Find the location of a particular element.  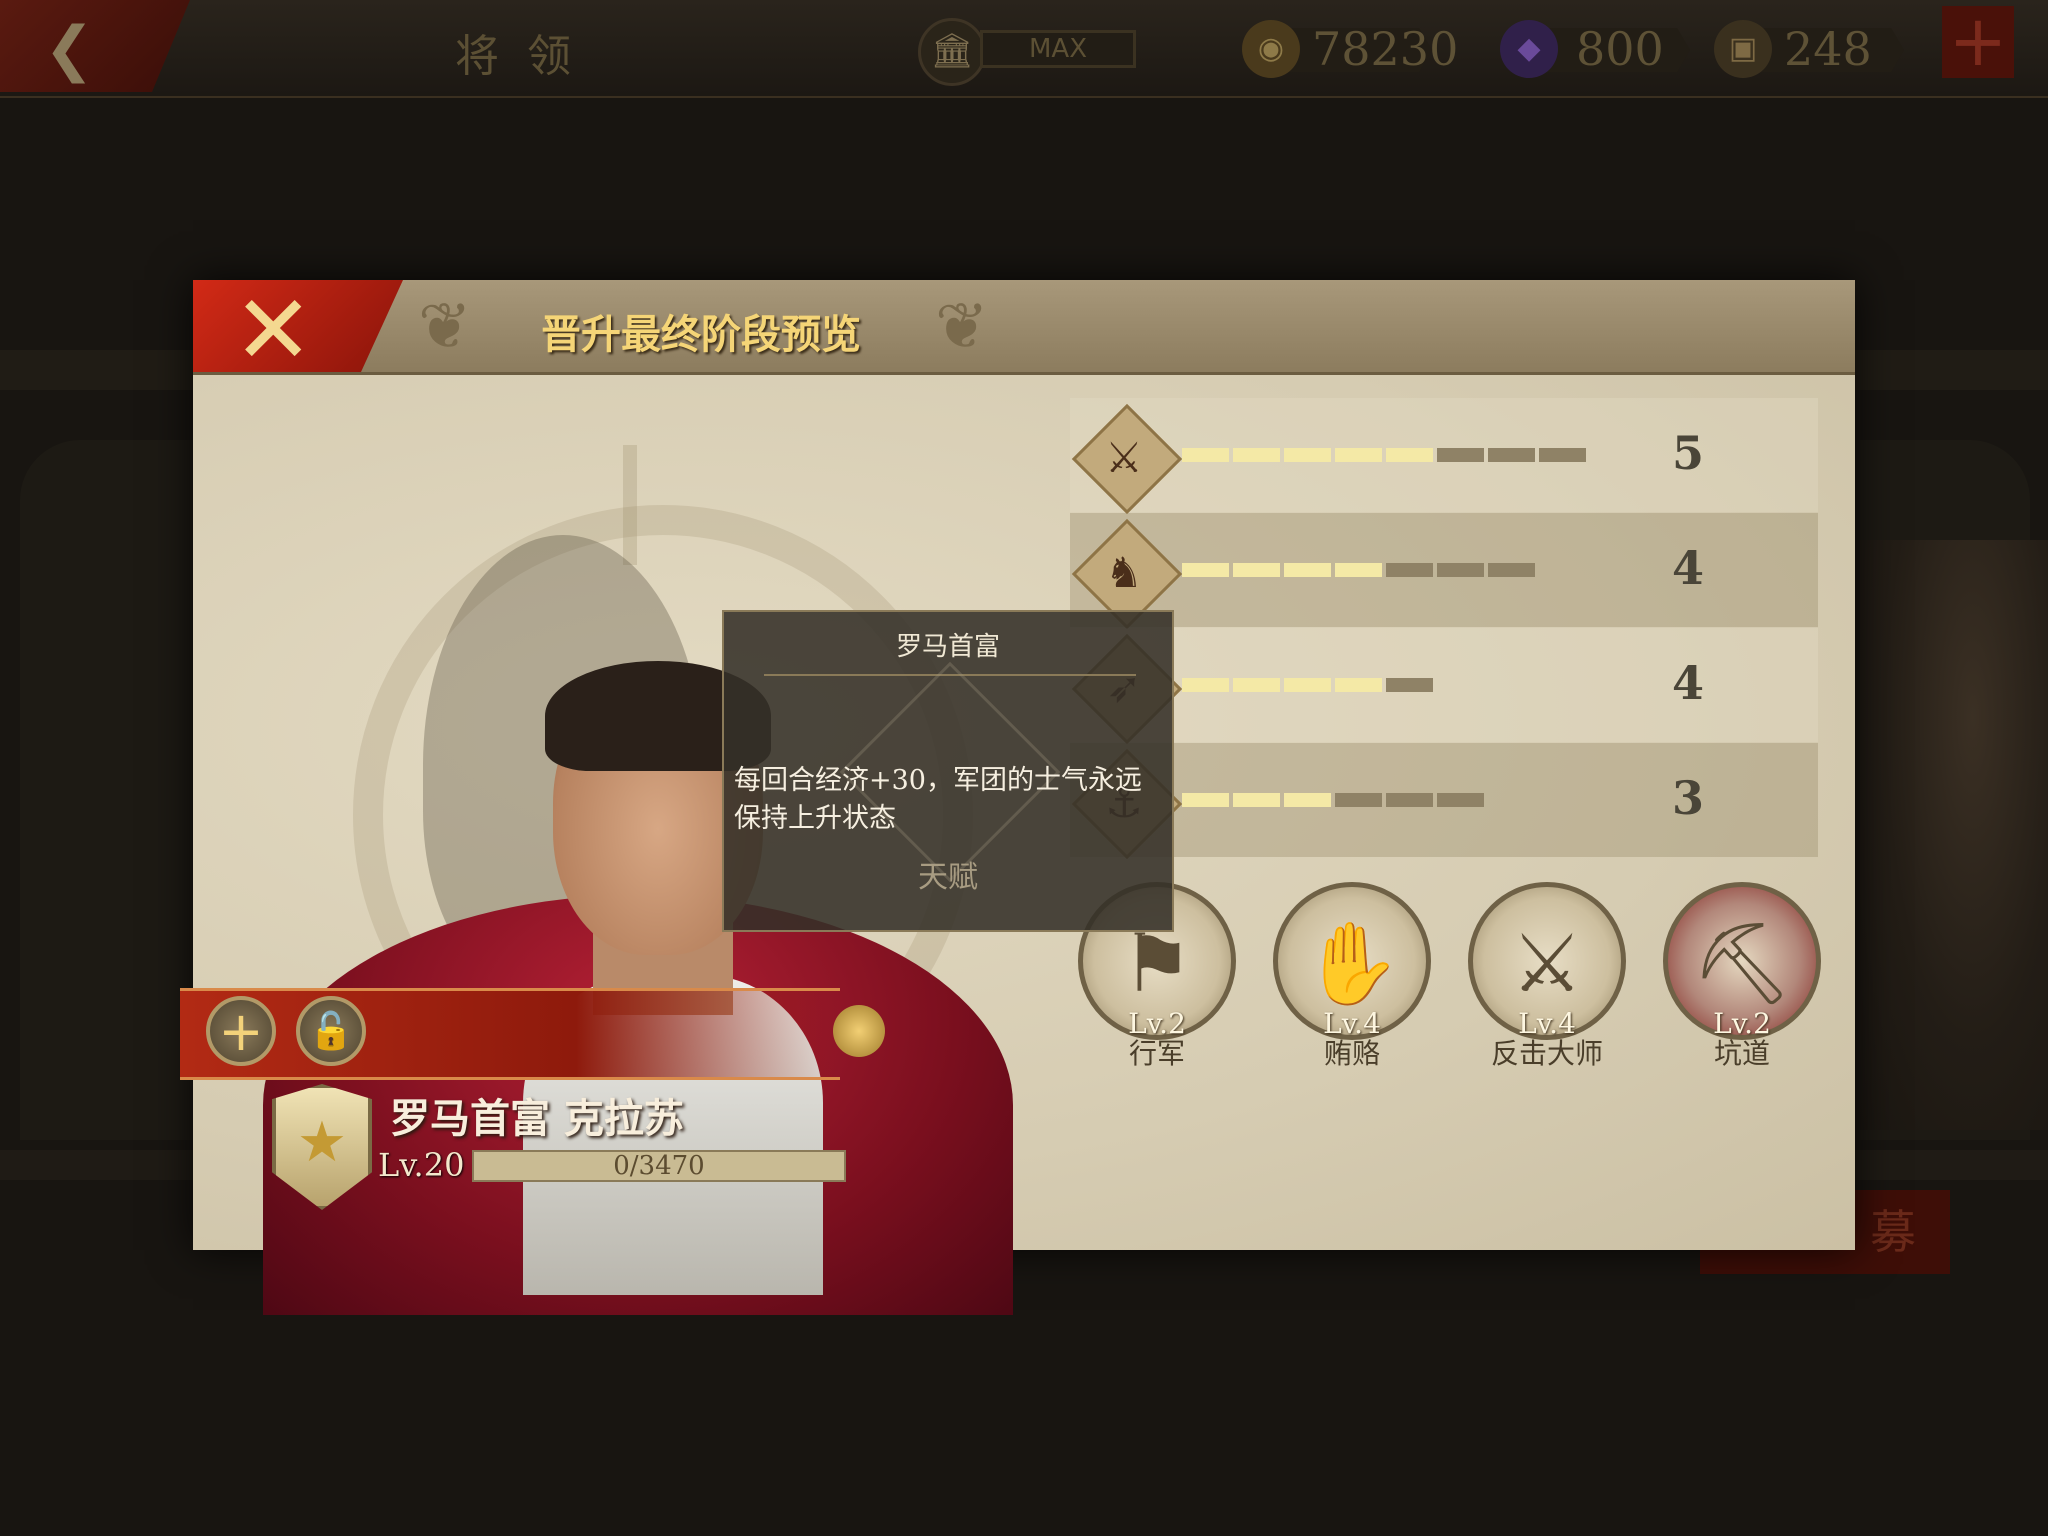

resource-gem: ◆ 800 is located at coordinates (1600, 48).